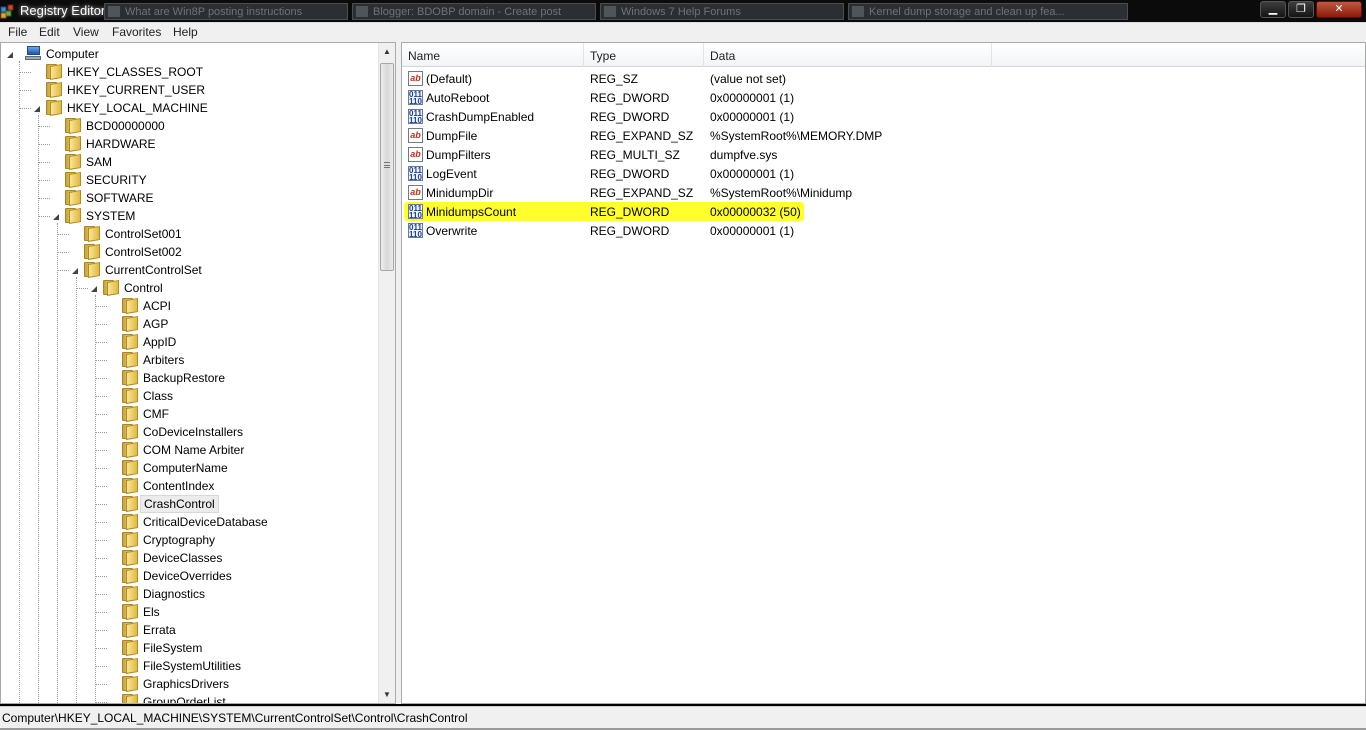  Describe the element at coordinates (193, 432) in the screenshot. I see `tree-item-label: CoDeviceInstallers` at that location.